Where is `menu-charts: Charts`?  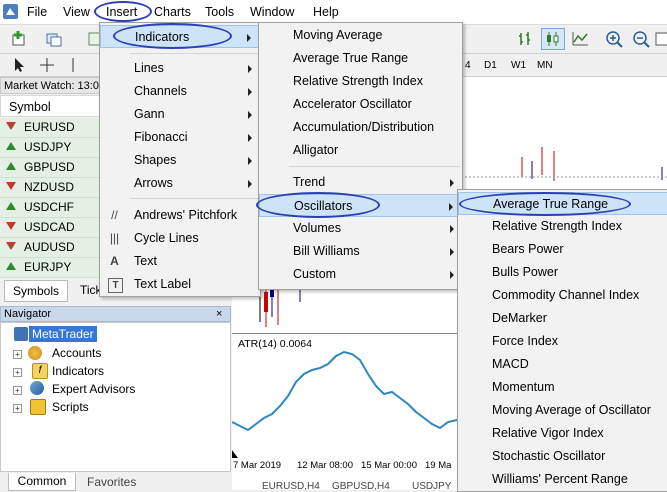 menu-charts: Charts is located at coordinates (172, 12).